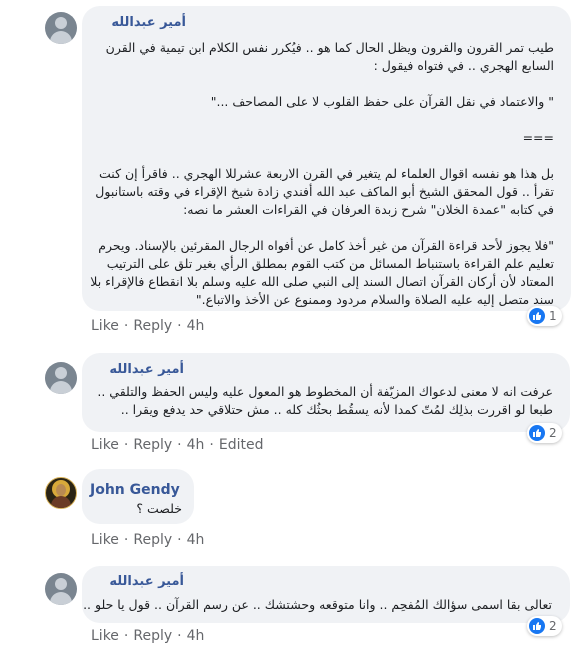 Image resolution: width=586 pixels, height=655 pixels. I want to click on reaction-count: 1, so click(544, 316).